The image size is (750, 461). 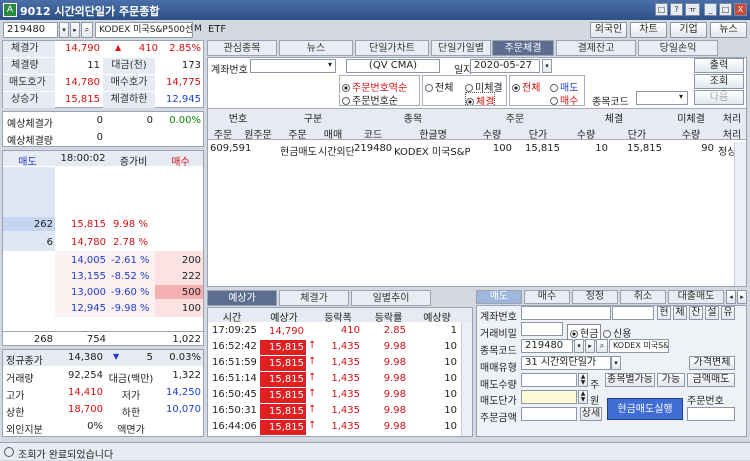 I want to click on stock-code-input: 219480, so click(x=30, y=30).